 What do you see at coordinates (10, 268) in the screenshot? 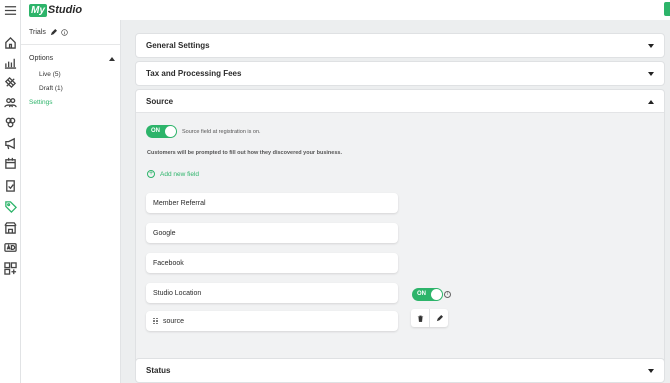
I see `apps-icon` at bounding box center [10, 268].